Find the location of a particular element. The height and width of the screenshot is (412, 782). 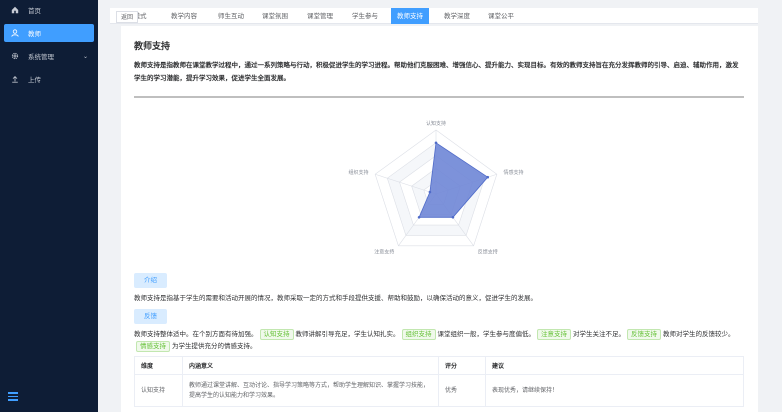

tag-cognitive-support: 认知支持 is located at coordinates (276, 334).